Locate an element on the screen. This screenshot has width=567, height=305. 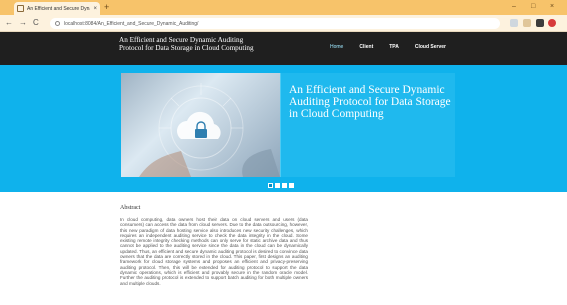
extensions-icon is located at coordinates (540, 23).